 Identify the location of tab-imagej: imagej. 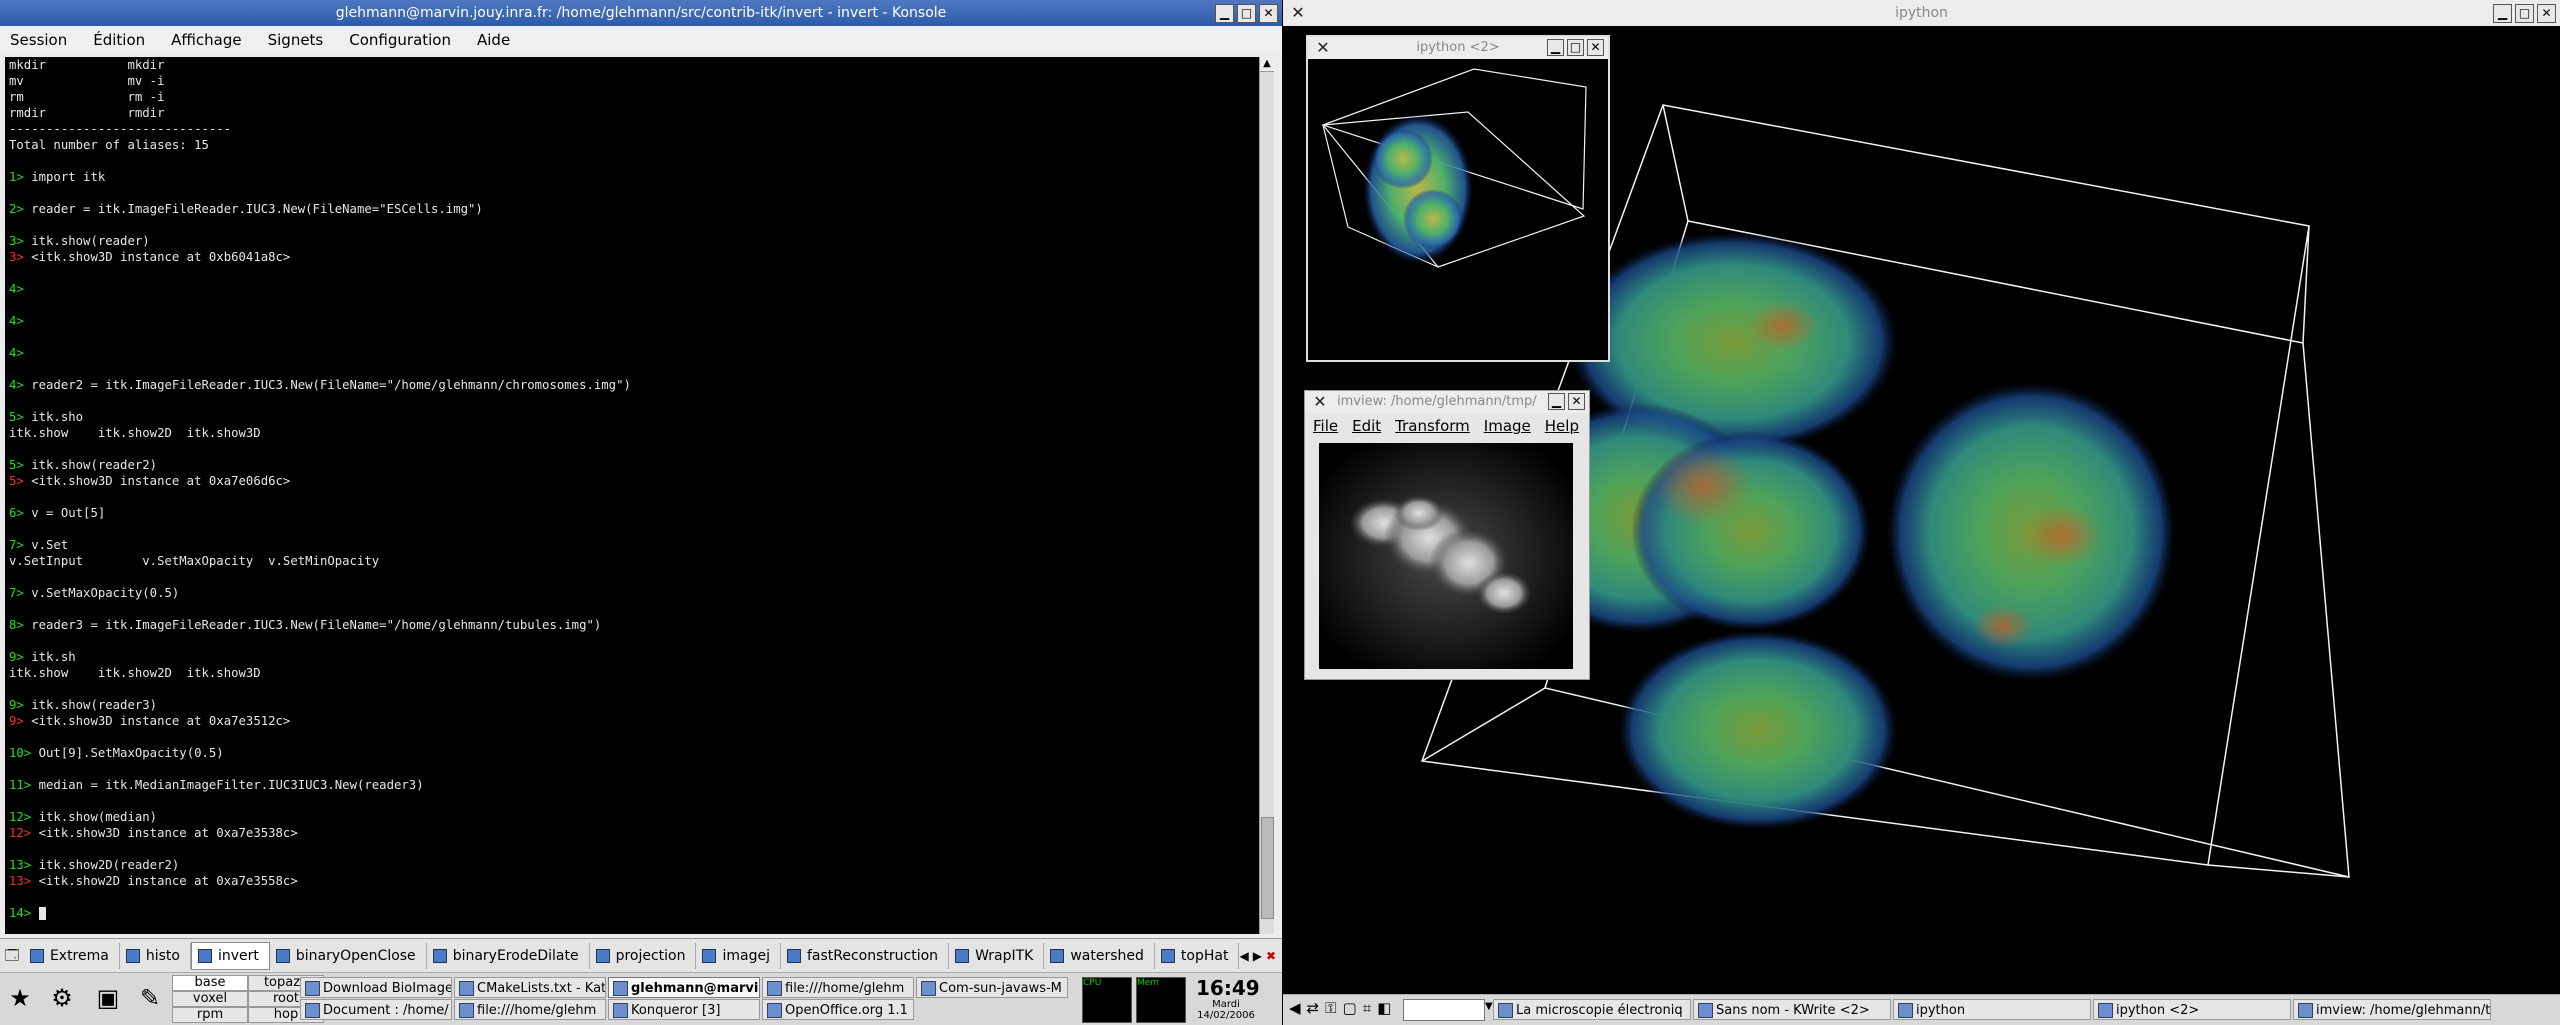
(738, 956).